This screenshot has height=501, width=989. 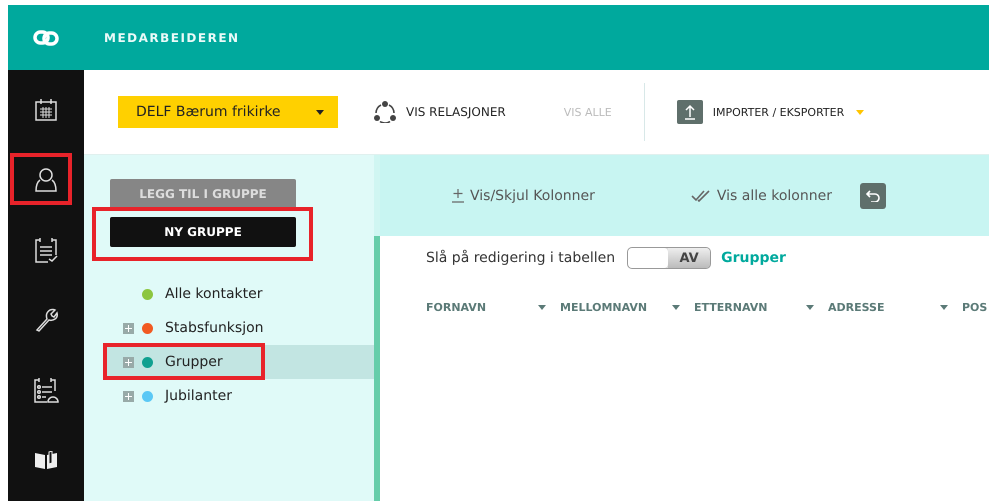 I want to click on undo-icon, so click(x=873, y=196).